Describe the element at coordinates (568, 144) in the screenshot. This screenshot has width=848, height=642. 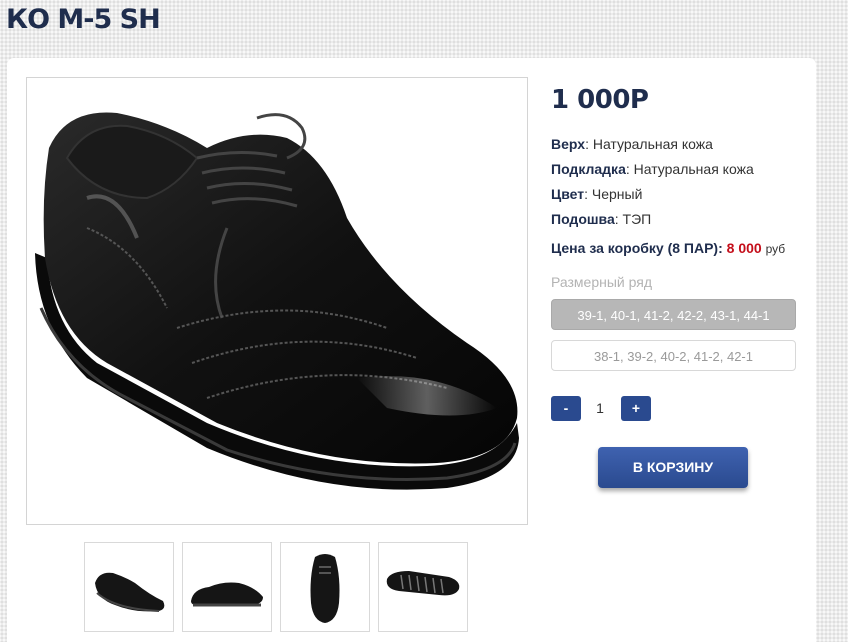
I see `spec-label: Верх` at that location.